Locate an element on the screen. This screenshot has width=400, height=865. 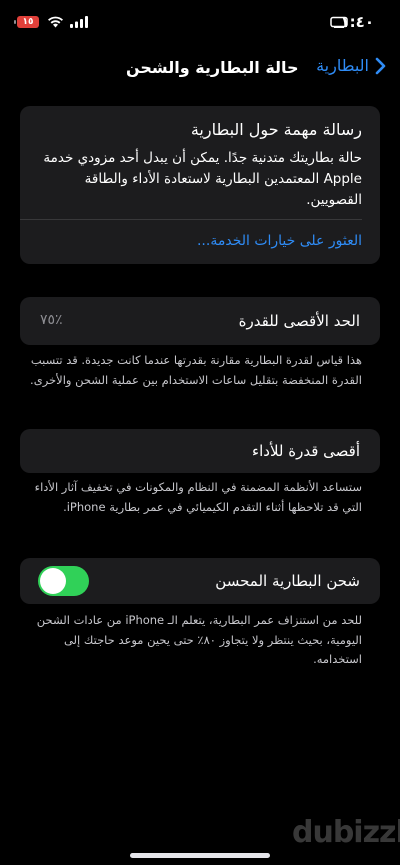
toggle-knob is located at coordinates (53, 581).